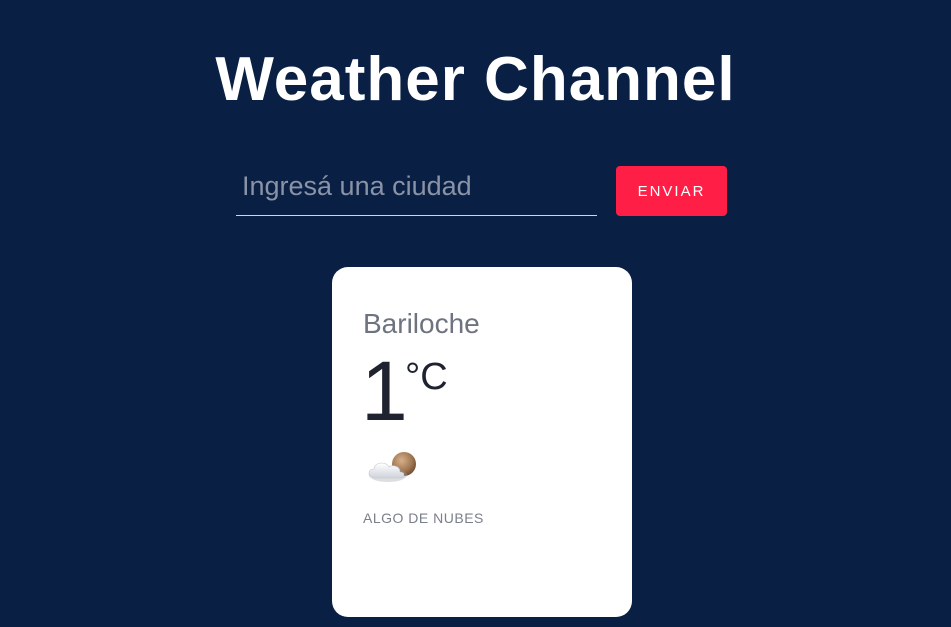 The height and width of the screenshot is (627, 951). I want to click on temperature-value: 1, so click(384, 391).